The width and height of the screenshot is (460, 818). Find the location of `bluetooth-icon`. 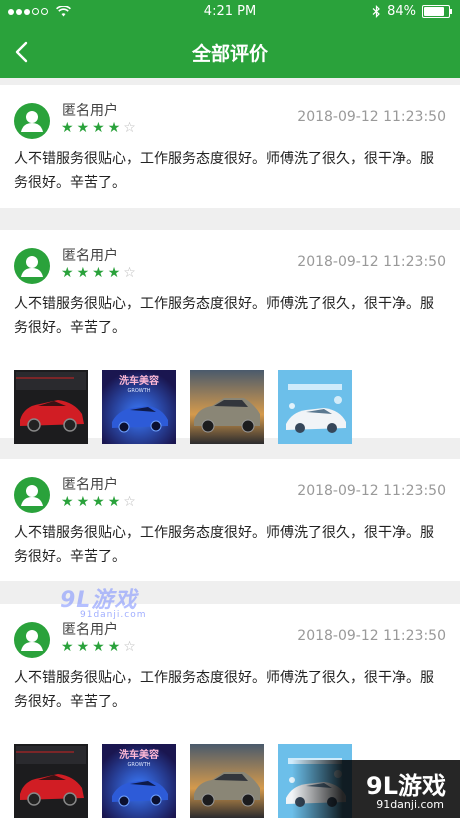

bluetooth-icon is located at coordinates (376, 11).